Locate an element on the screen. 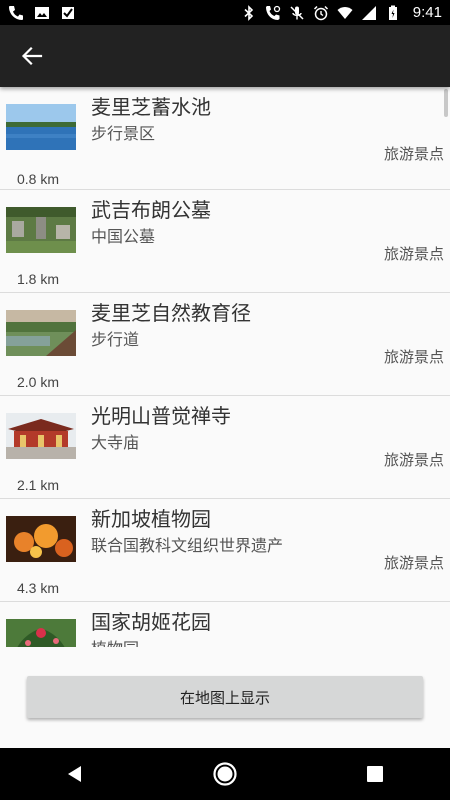 This screenshot has width=450, height=800. place-title: 武吉布朗公墓 is located at coordinates (151, 210).